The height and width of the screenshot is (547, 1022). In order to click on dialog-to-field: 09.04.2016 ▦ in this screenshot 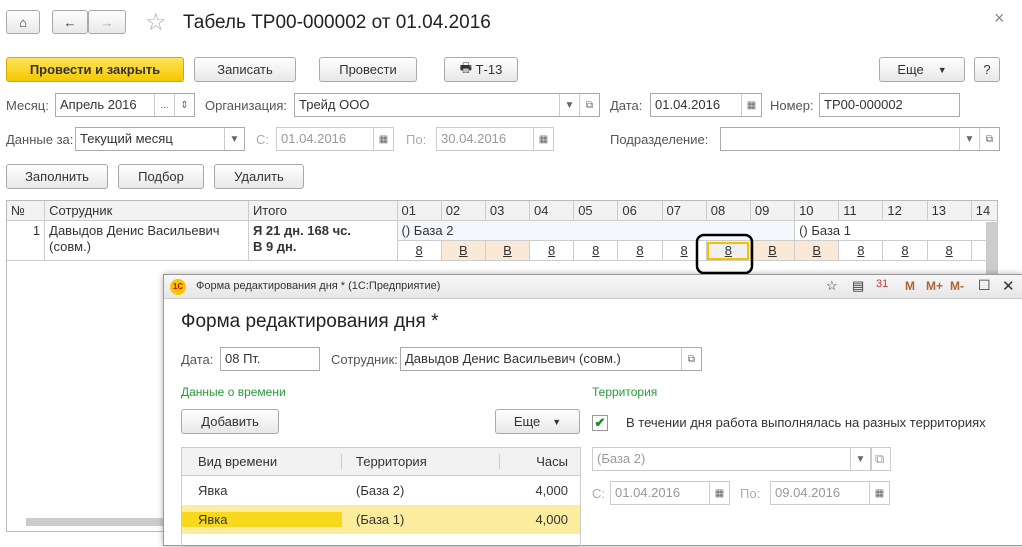, I will do `click(830, 493)`.